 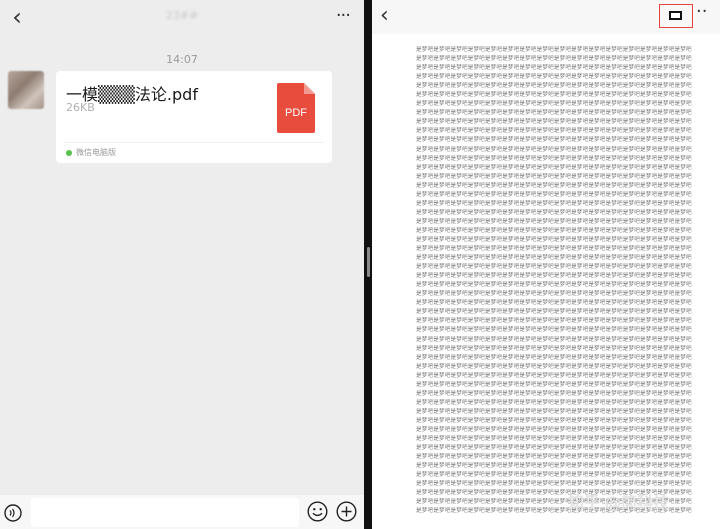 I want to click on viewer-back-button: ‹, so click(x=384, y=16).